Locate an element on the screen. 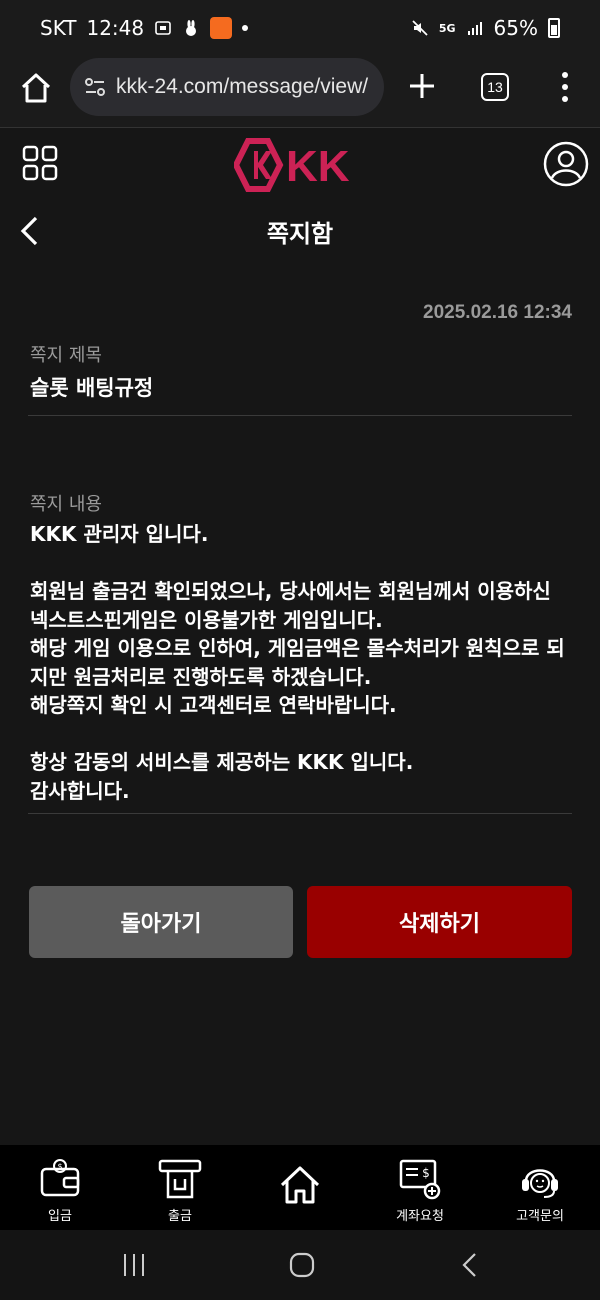  nav-label-deposit: 입금 is located at coordinates (60, 1216).